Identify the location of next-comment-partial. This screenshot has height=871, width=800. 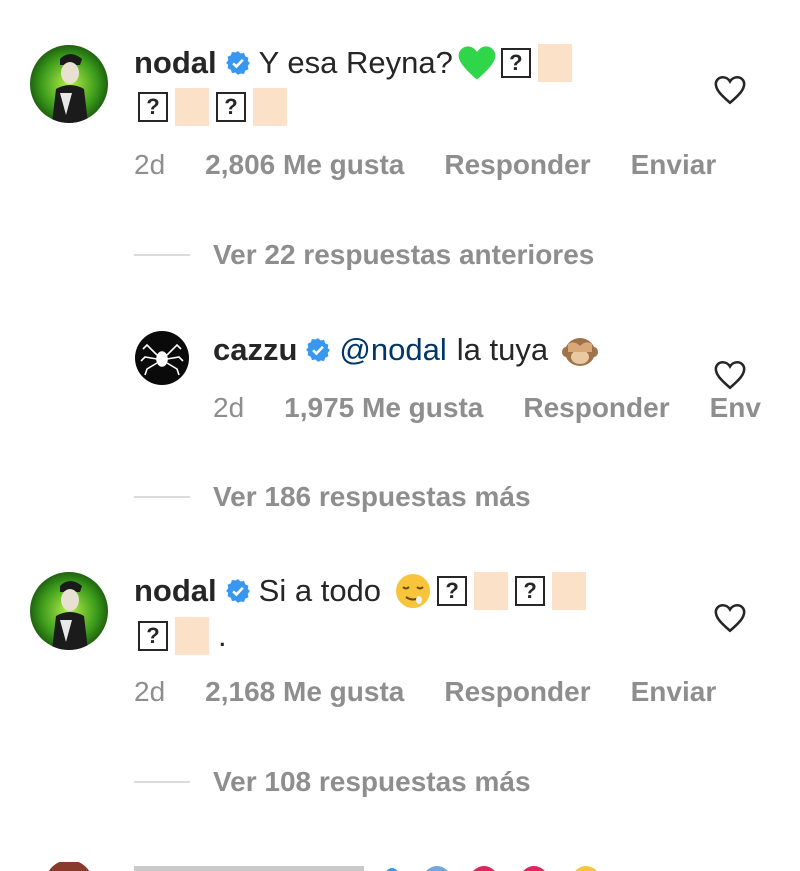
(400, 866).